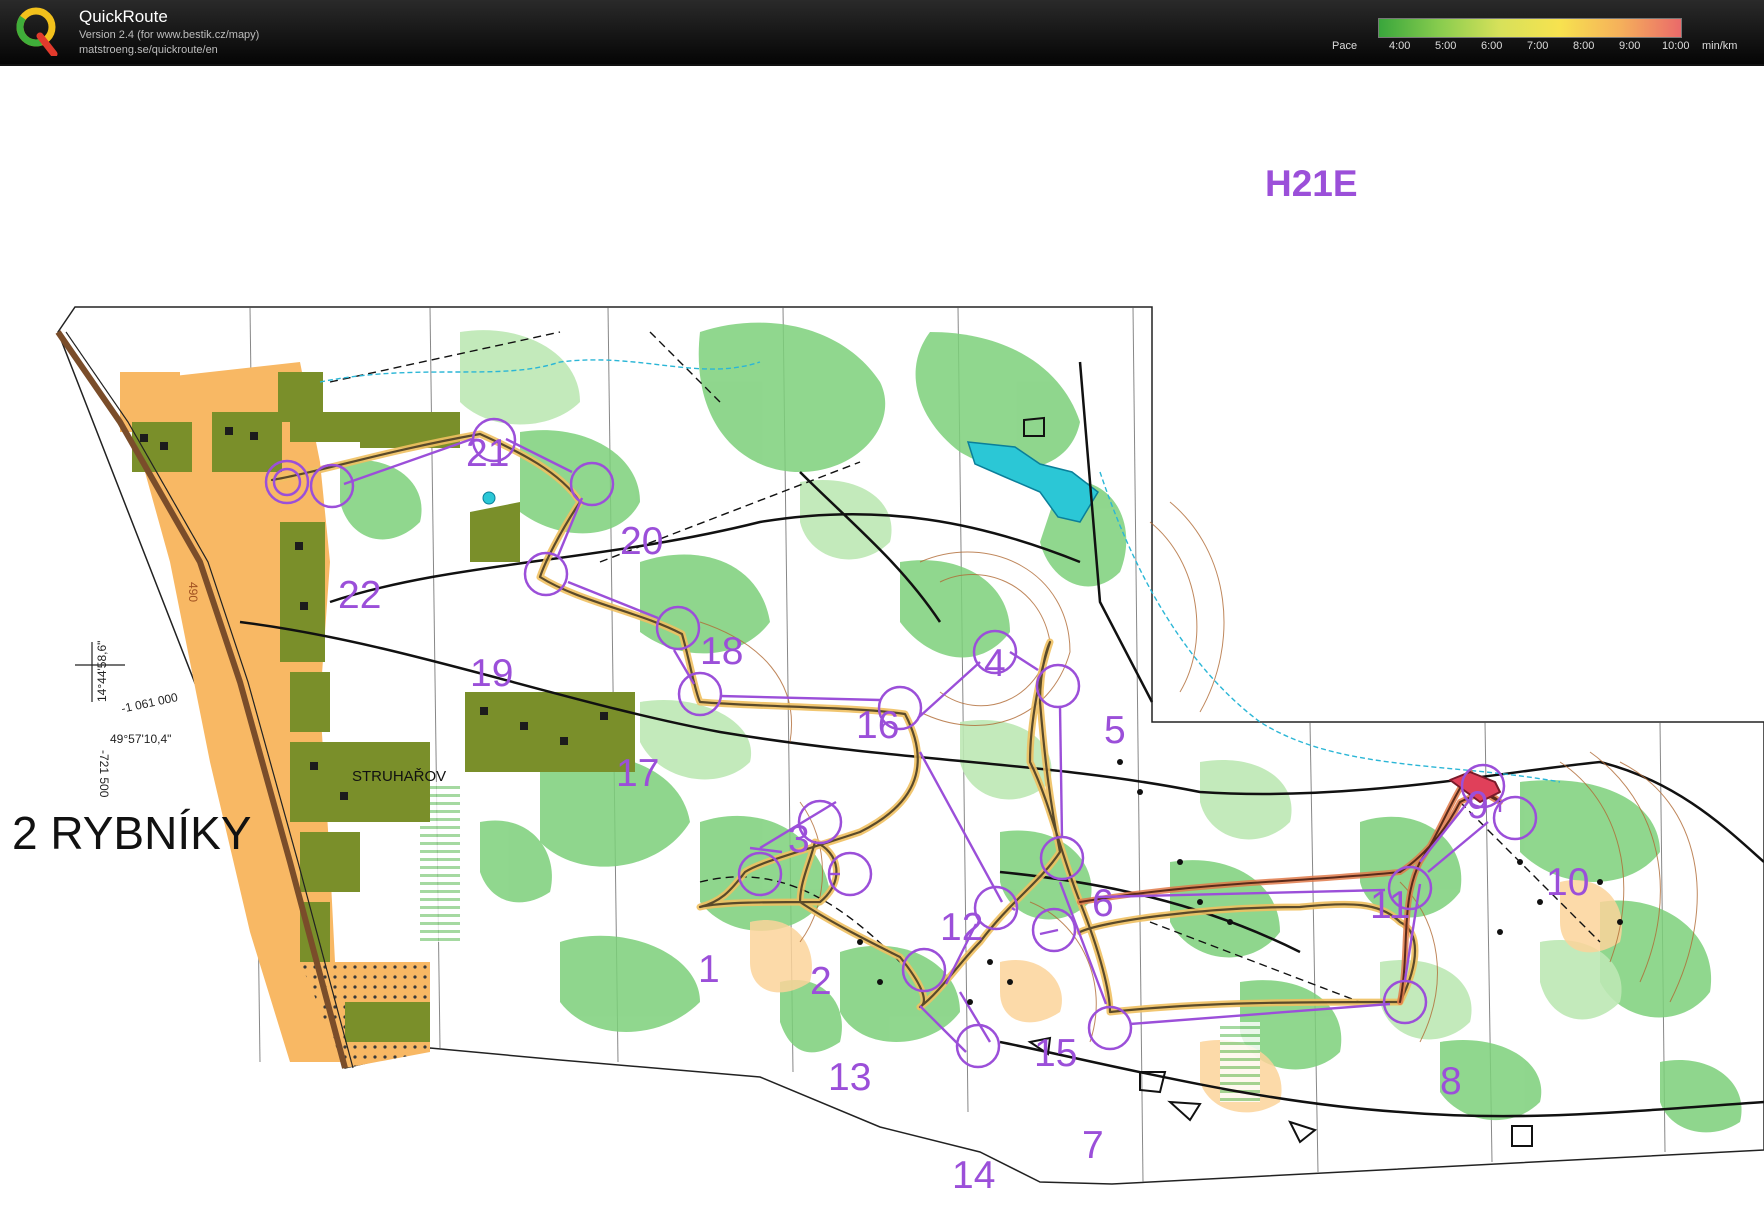 The width and height of the screenshot is (1764, 1230). I want to click on pace-tick: 9:00, so click(1630, 46).